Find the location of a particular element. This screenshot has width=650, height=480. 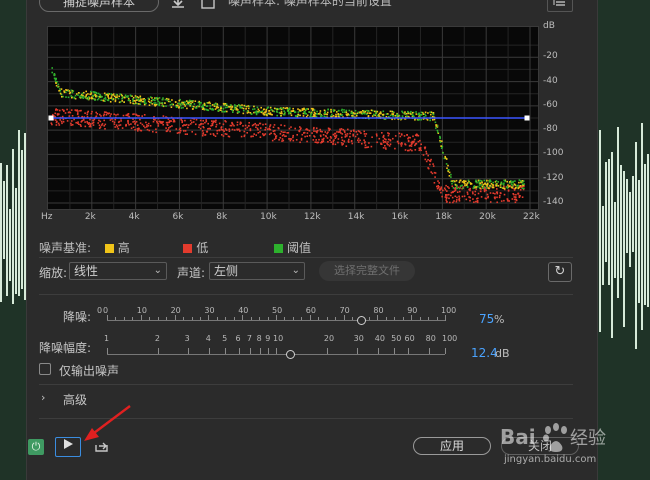

db-tick-label: -20 is located at coordinates (550, 56).